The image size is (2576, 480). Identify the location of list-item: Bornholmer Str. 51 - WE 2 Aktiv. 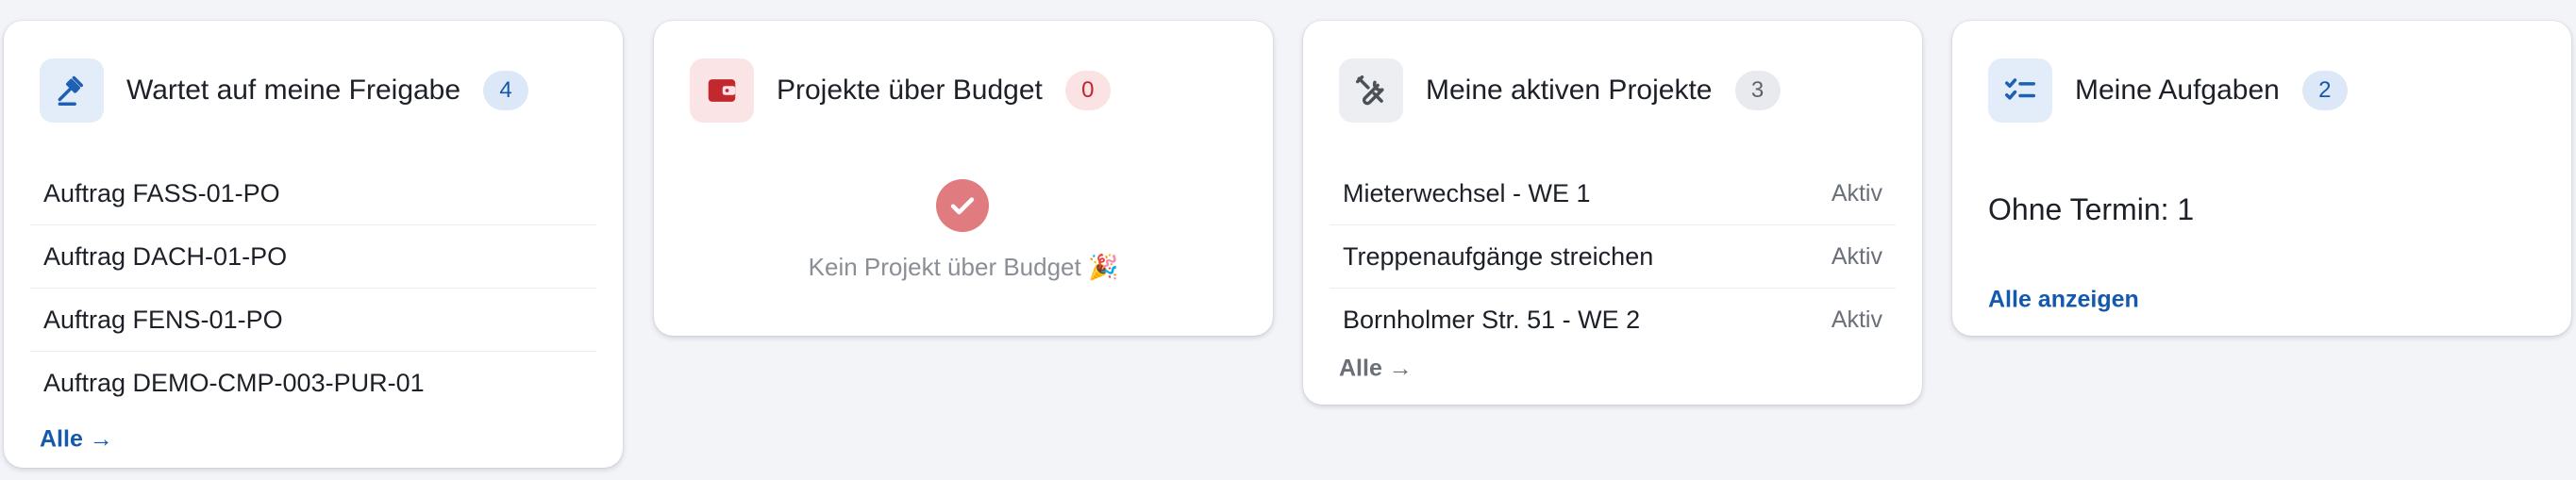
(1613, 320).